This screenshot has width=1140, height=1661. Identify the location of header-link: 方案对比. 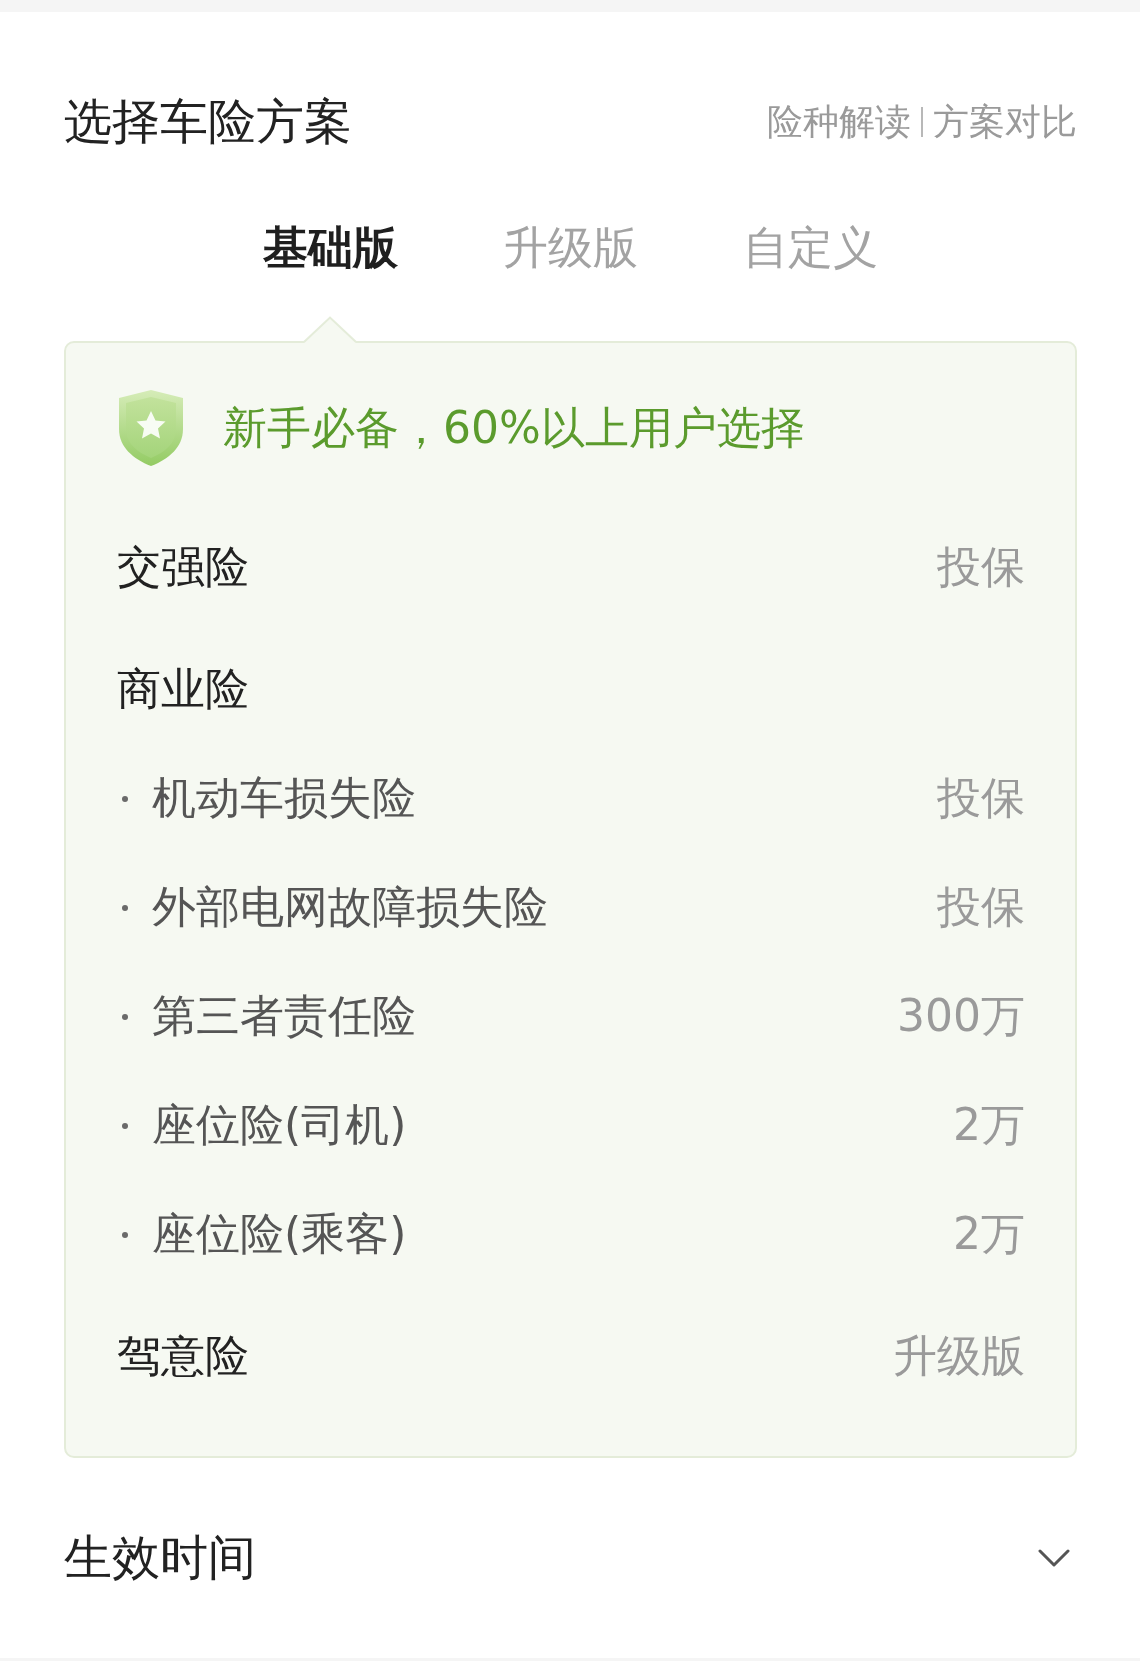
(1005, 122).